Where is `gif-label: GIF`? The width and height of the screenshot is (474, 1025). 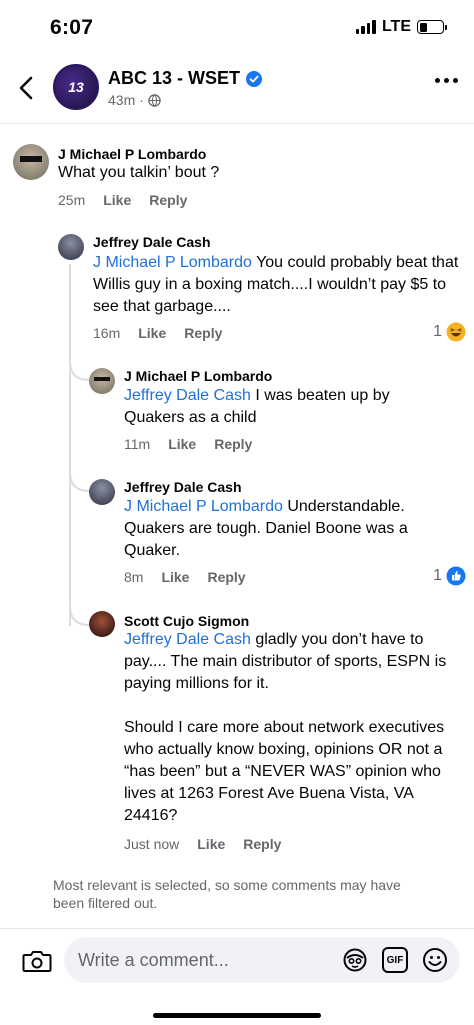 gif-label: GIF is located at coordinates (395, 960).